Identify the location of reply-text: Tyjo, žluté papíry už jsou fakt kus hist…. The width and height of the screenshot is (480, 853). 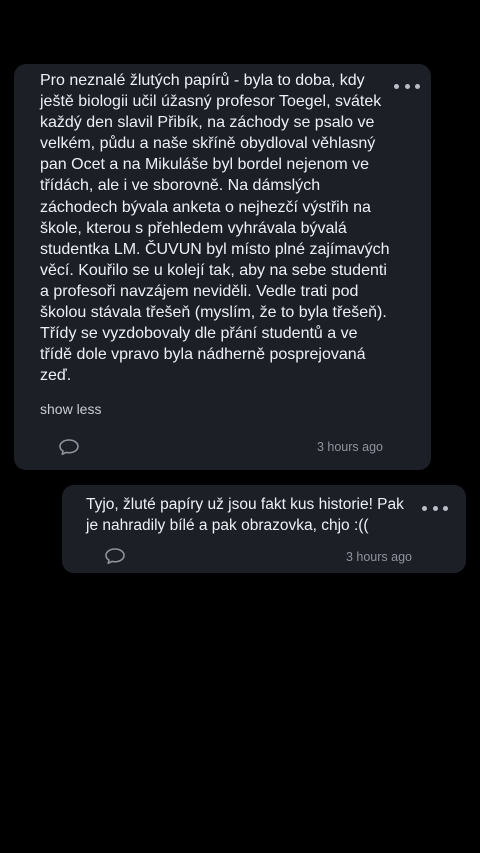
(245, 515).